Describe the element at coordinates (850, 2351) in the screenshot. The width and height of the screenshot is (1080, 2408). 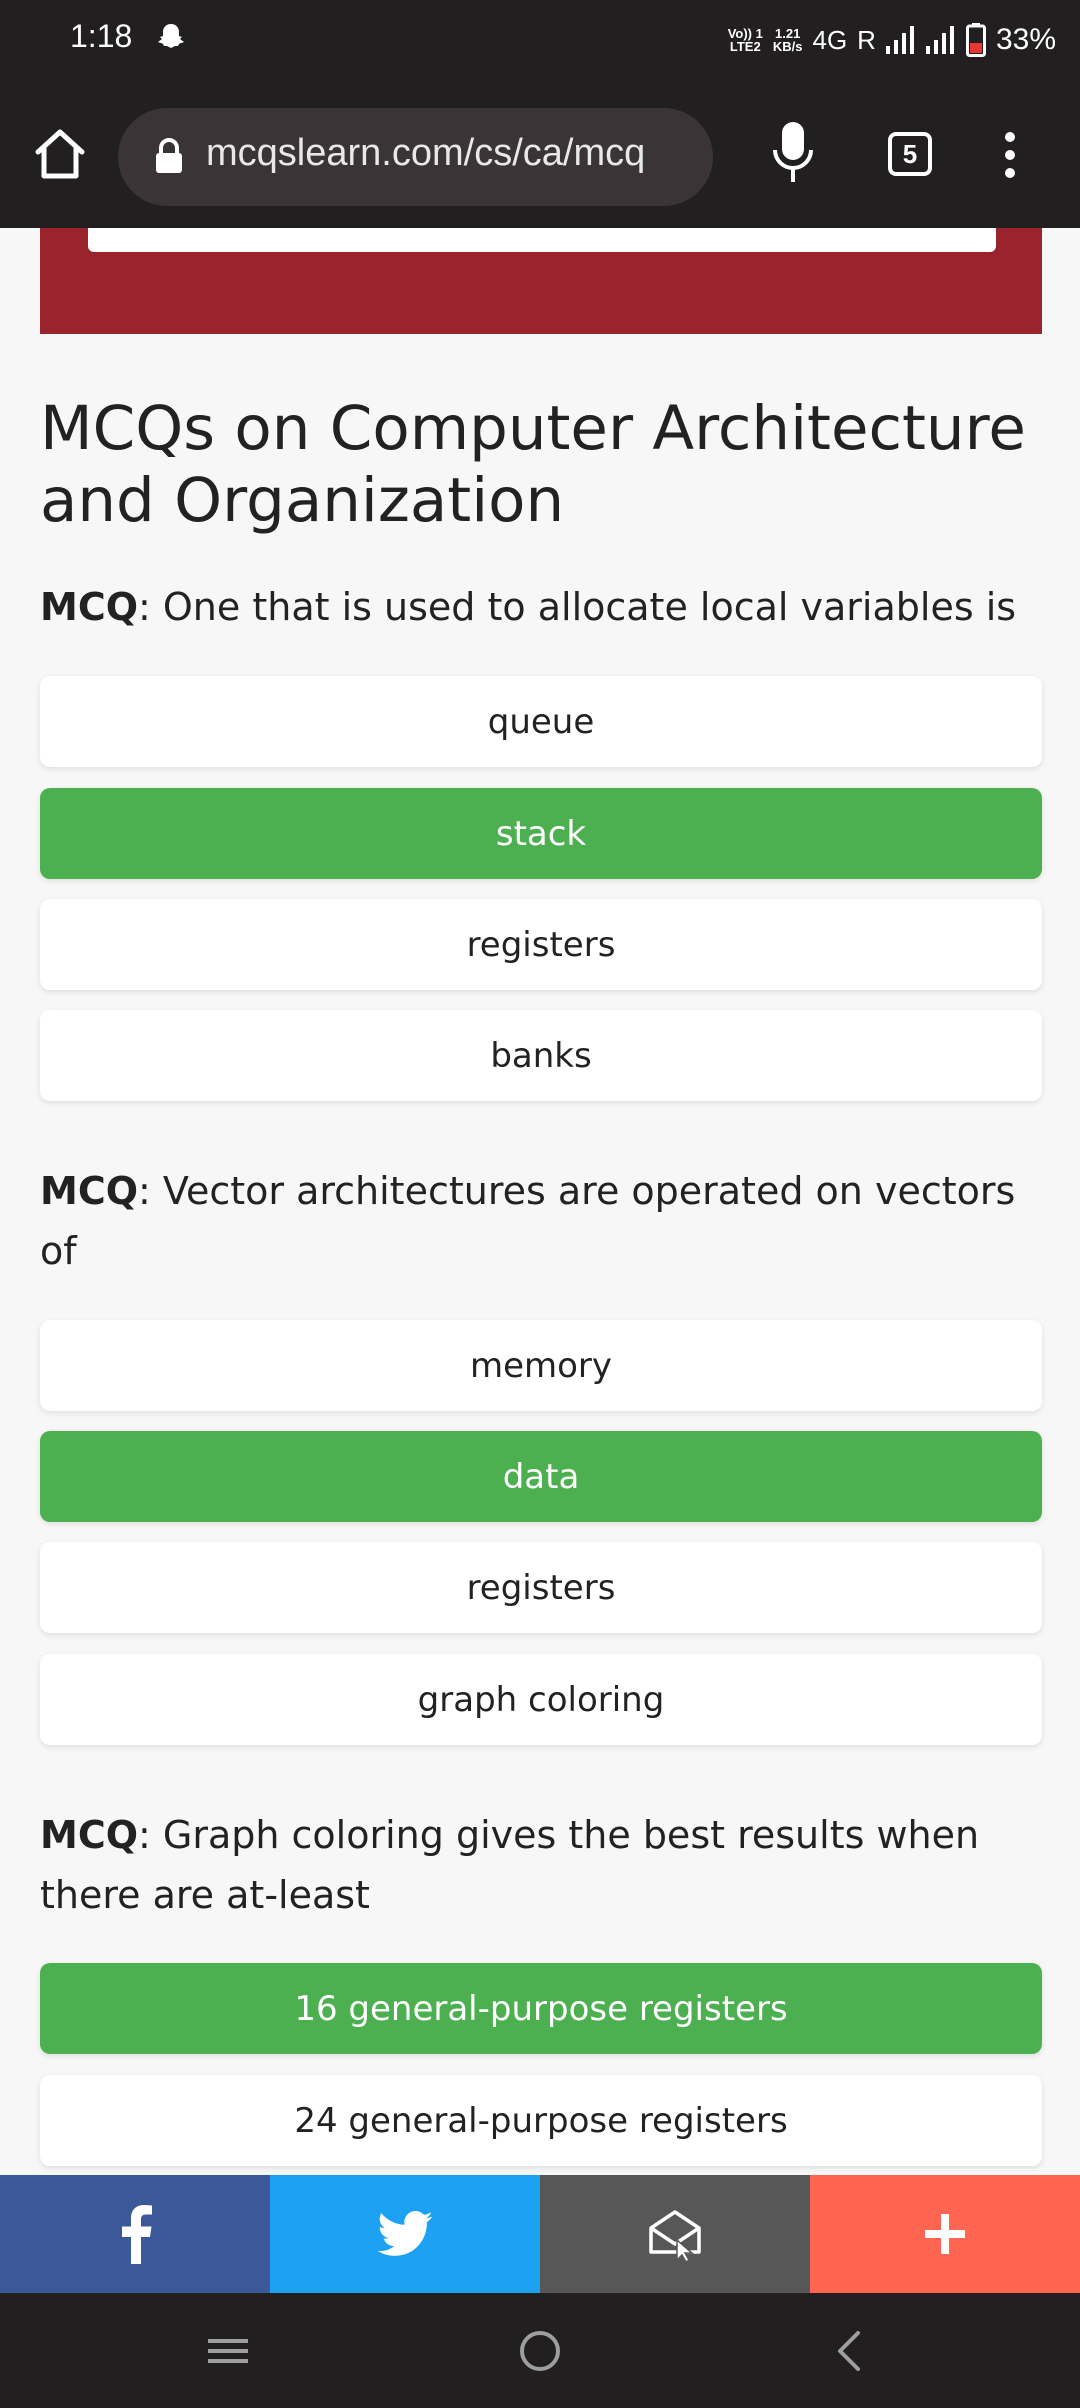
I see `back-icon` at that location.